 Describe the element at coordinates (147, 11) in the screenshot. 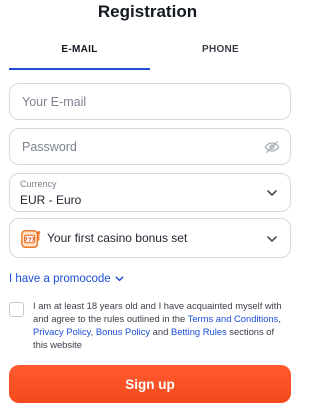

I see `page-title: Registration` at that location.